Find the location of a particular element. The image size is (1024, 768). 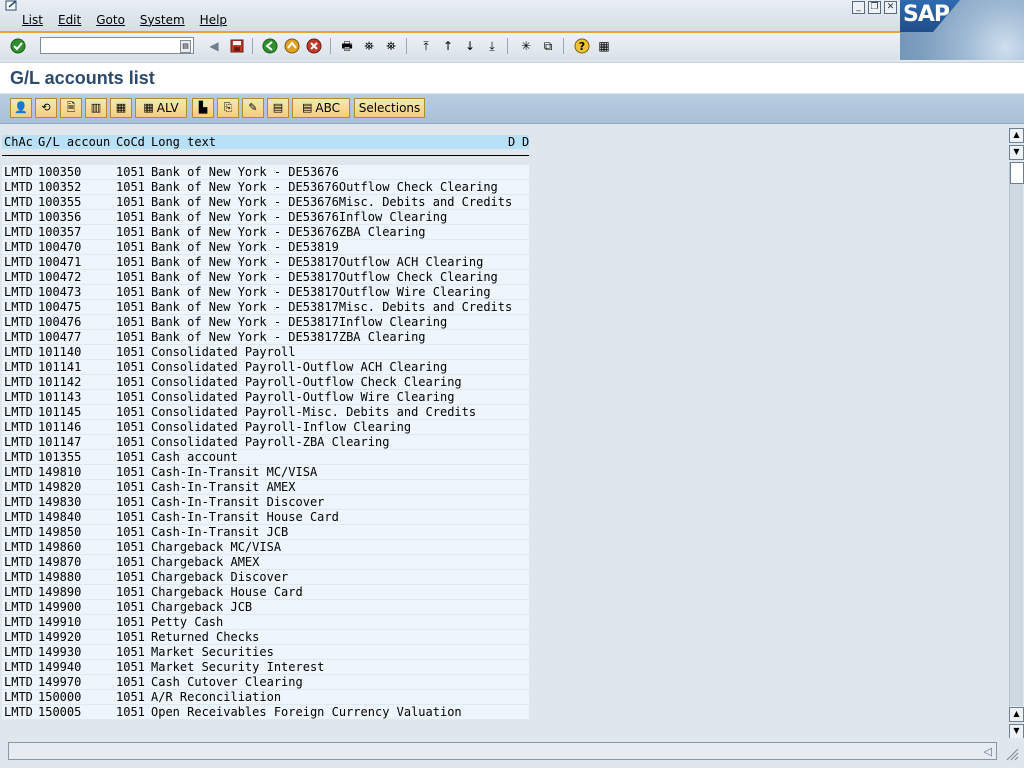

table-row: LMTD 149860 1051 Chargeback MC/VISA is located at coordinates (265, 547).